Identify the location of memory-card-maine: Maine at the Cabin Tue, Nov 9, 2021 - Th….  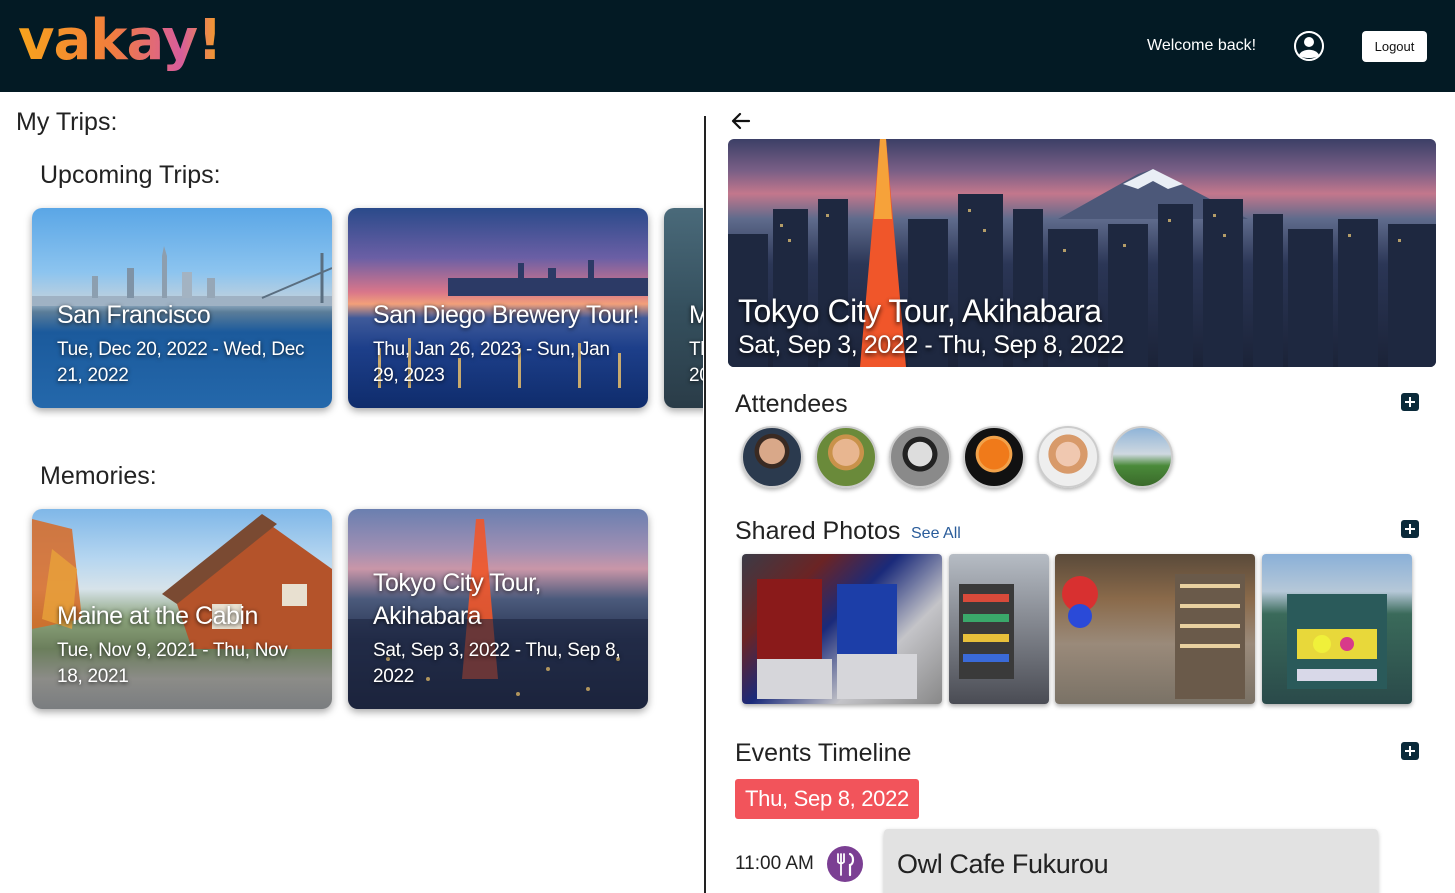
(182, 609).